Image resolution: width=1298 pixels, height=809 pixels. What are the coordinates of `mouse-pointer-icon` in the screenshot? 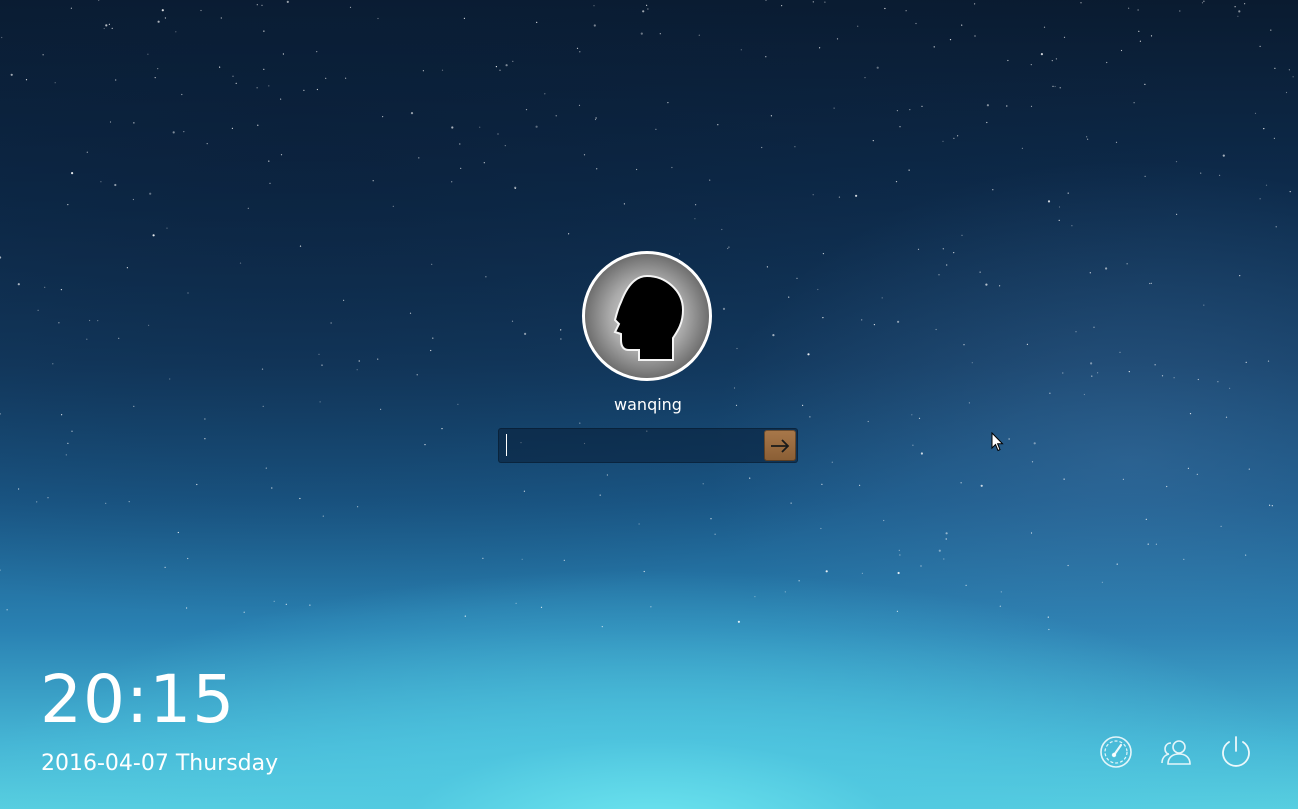 It's located at (997, 442).